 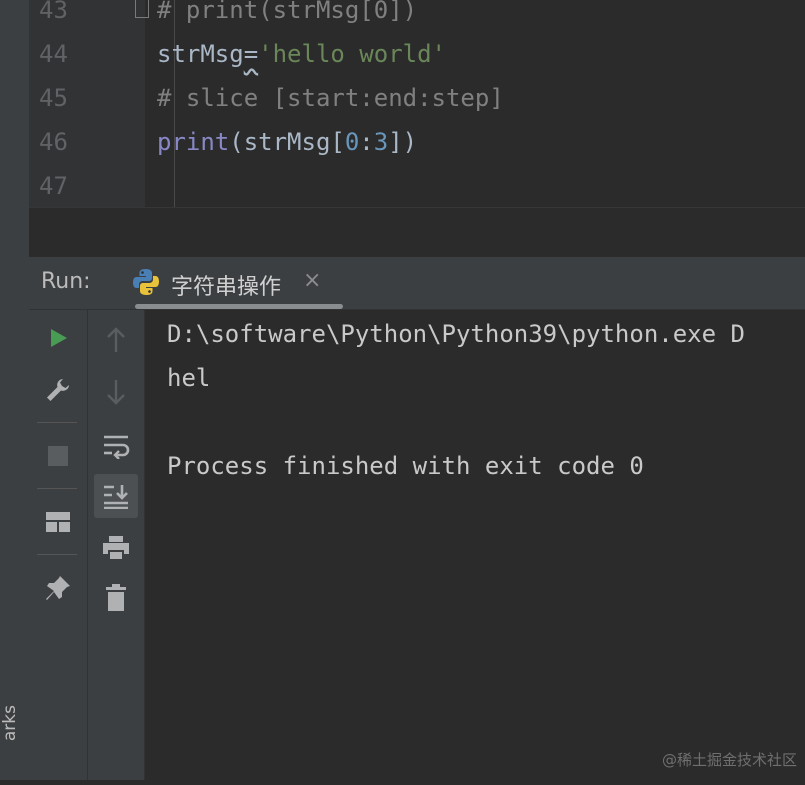 I want to click on line-number: 47, so click(x=53, y=186).